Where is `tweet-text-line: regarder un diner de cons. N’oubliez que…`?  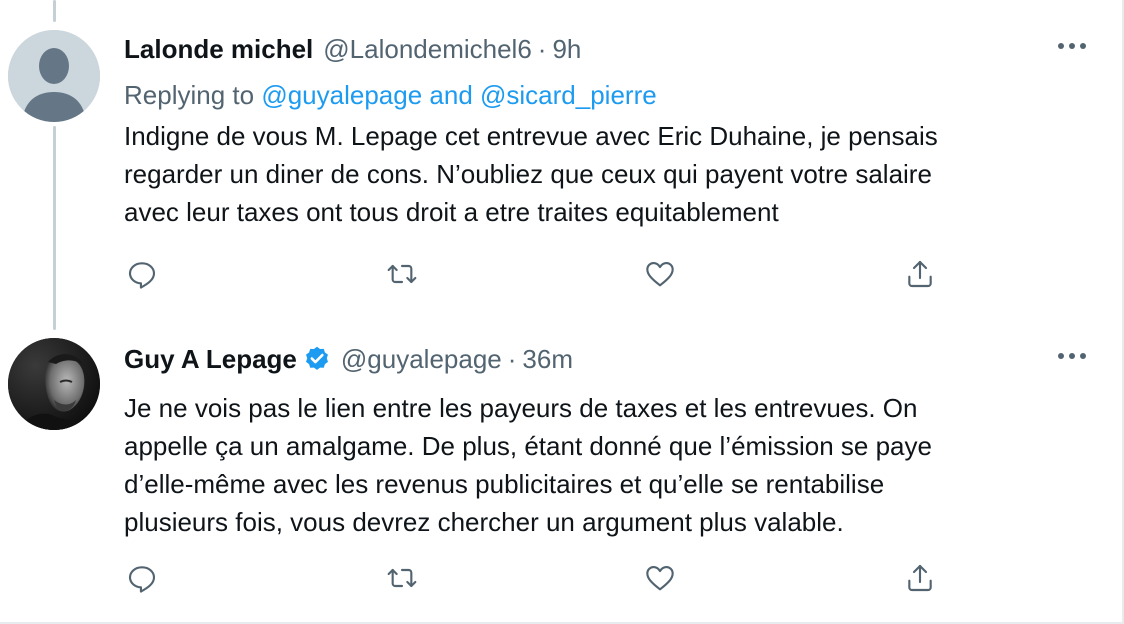 tweet-text-line: regarder un diner de cons. N’oubliez que… is located at coordinates (528, 174).